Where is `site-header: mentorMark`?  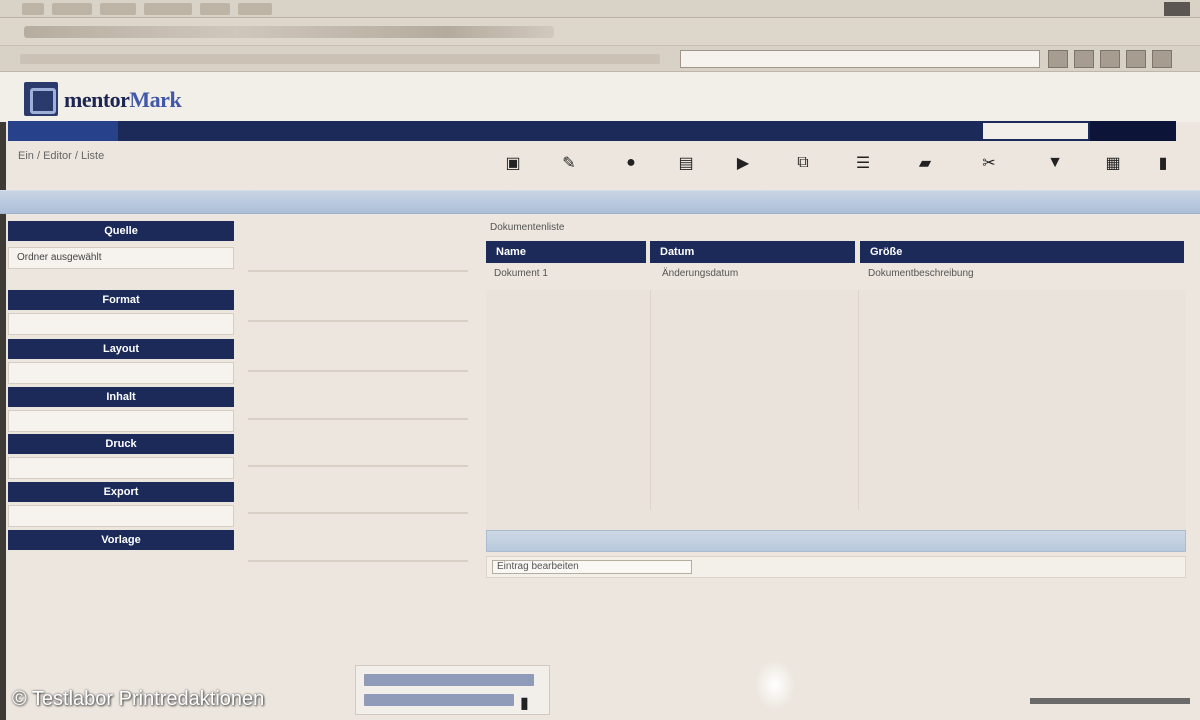 site-header: mentorMark is located at coordinates (600, 97).